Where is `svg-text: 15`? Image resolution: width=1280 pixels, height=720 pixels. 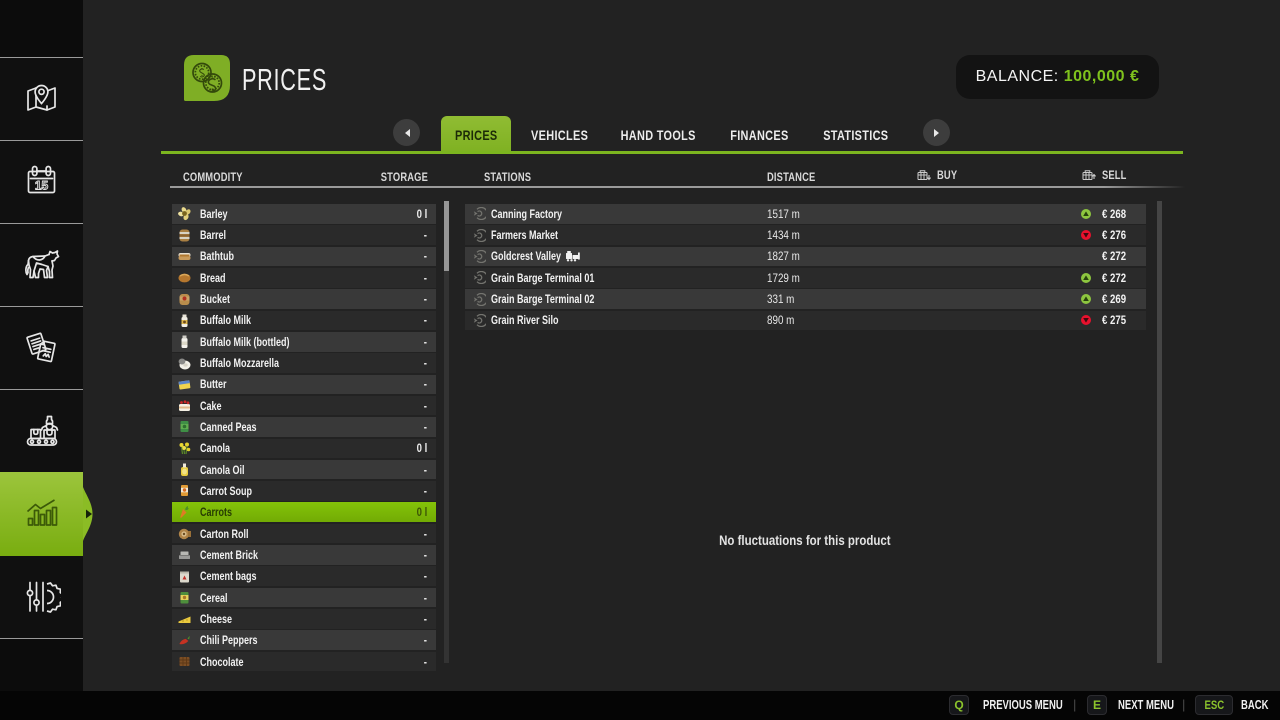 svg-text: 15 is located at coordinates (42, 186).